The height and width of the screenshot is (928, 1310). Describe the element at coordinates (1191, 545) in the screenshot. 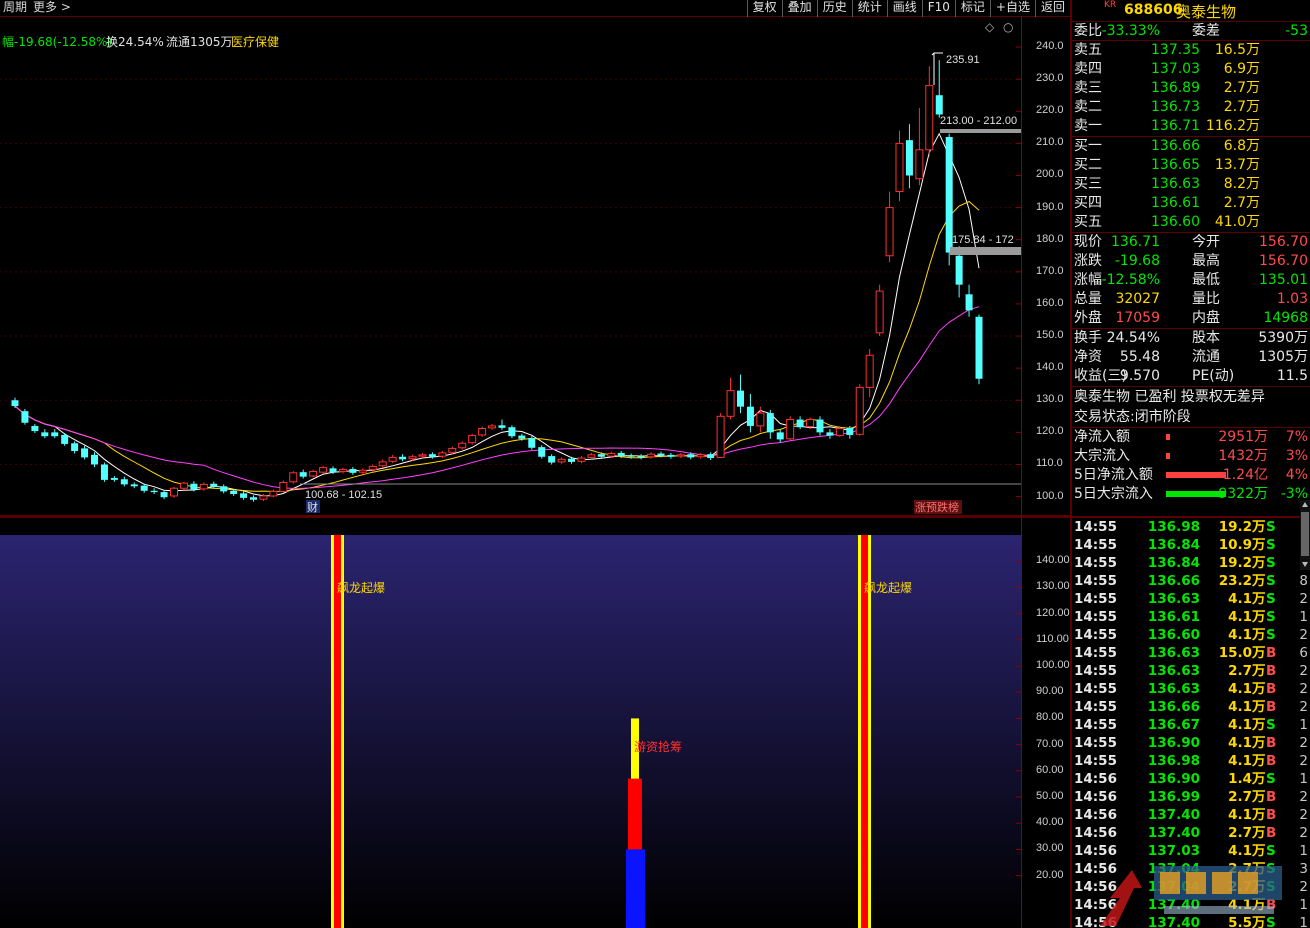

I see `tick-row: 14:55 136.84 10.9 万 S` at that location.